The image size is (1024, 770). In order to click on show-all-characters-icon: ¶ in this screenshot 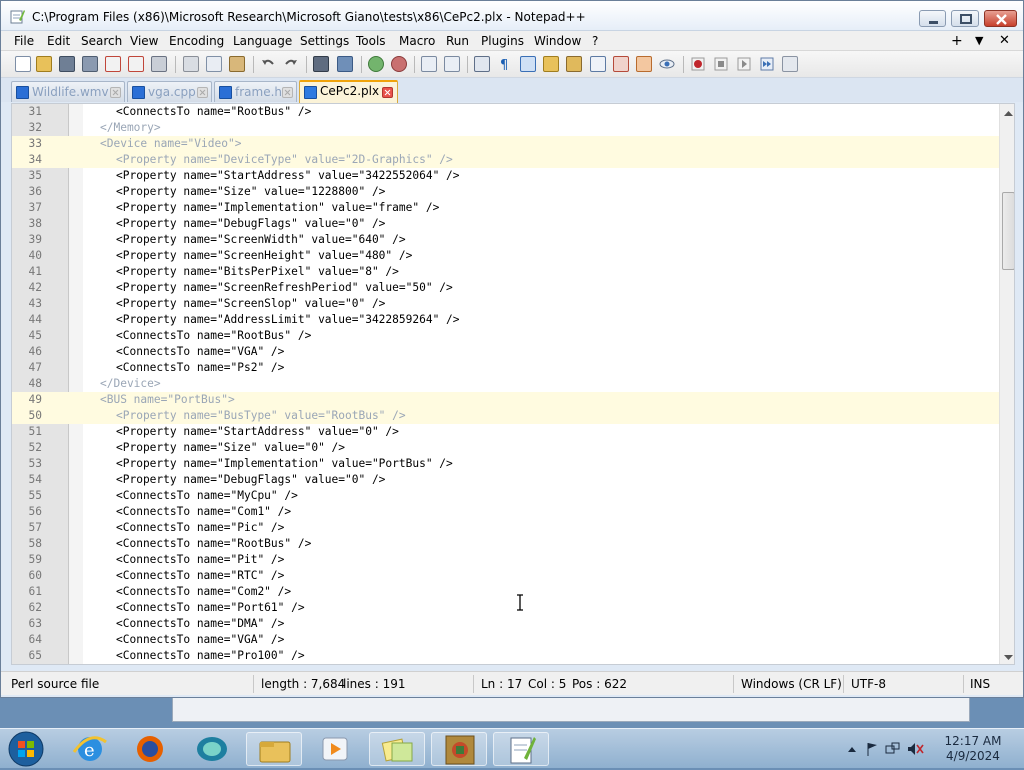, I will do `click(505, 64)`.